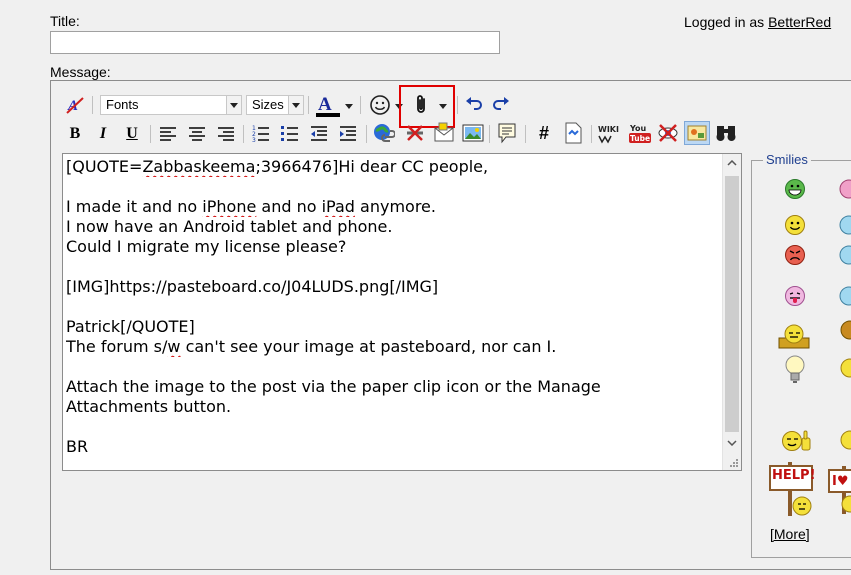  Describe the element at coordinates (290, 134) in the screenshot. I see `unordered-list-icon` at that location.